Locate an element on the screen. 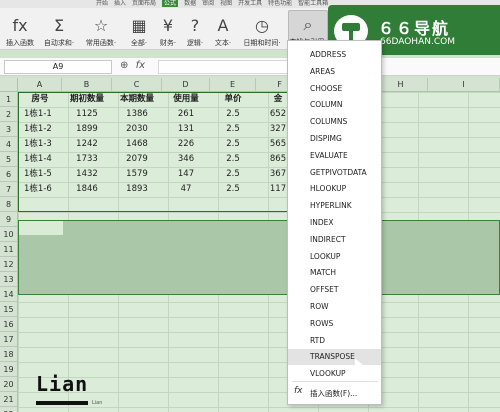 Image resolution: width=500 pixels, height=412 pixels. menu-item-rtd: RTD is located at coordinates (334, 341).